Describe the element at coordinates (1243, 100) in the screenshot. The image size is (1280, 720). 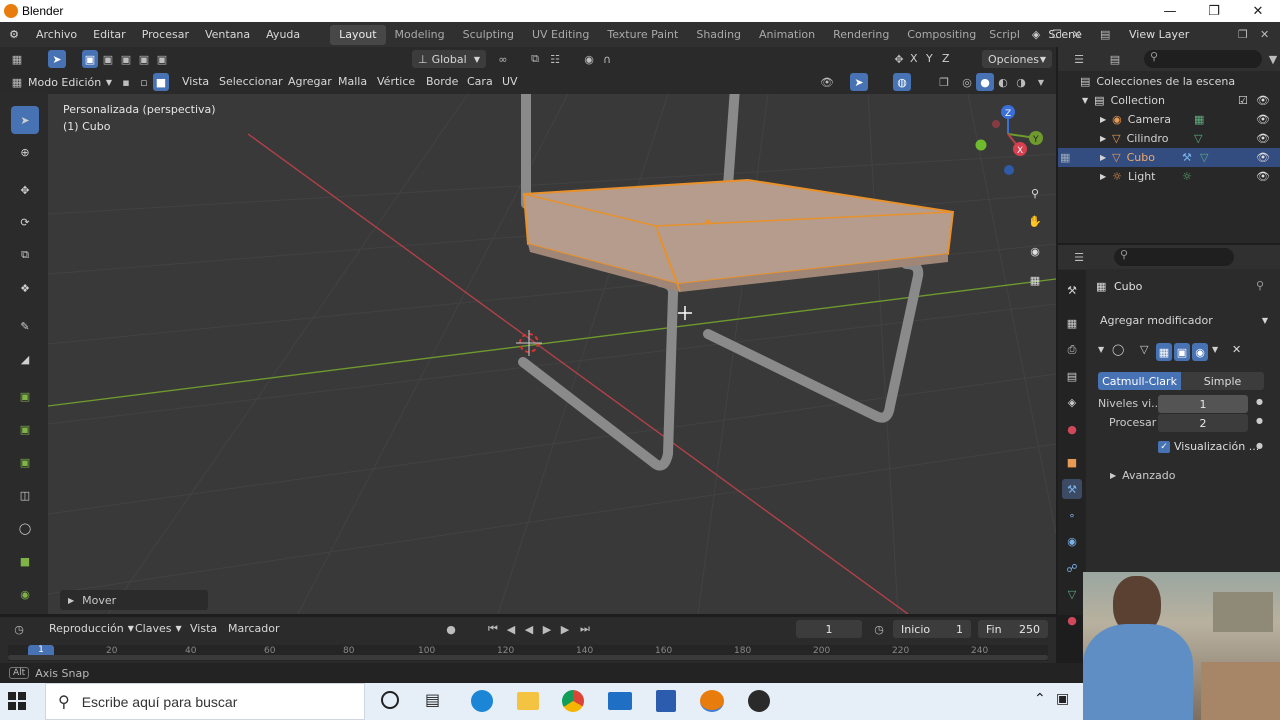
I see `checkbox-icon: ☑` at that location.